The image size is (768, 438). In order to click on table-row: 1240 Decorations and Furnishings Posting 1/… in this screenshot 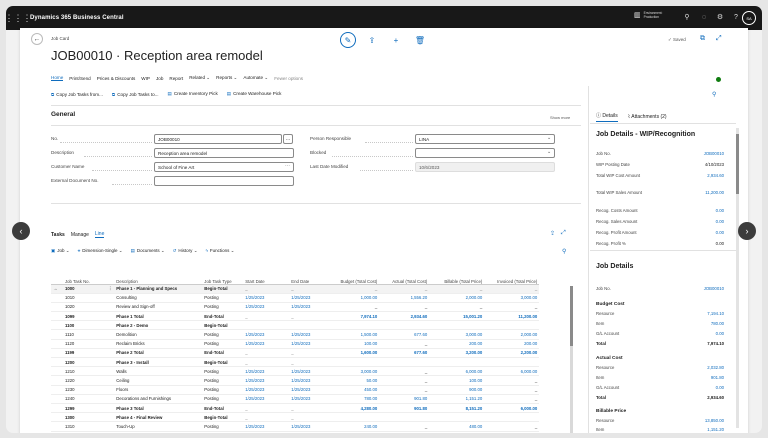, I will do `click(295, 399)`.